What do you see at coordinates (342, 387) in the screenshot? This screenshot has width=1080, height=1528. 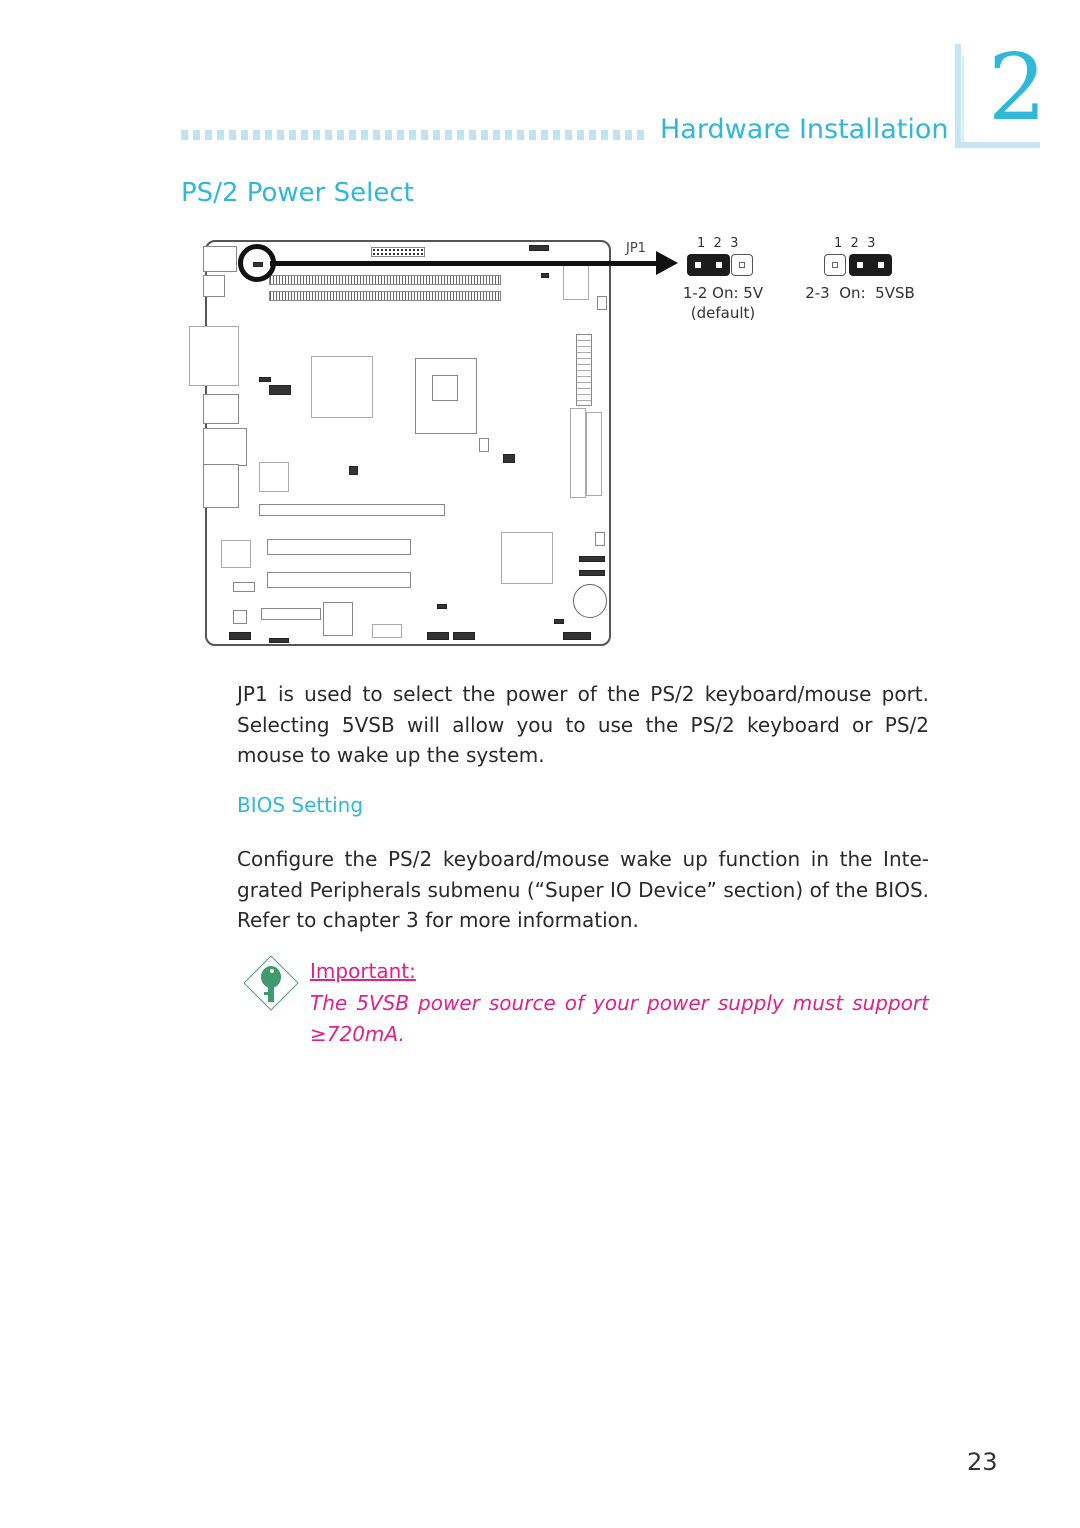 I see `northbridge-chip` at bounding box center [342, 387].